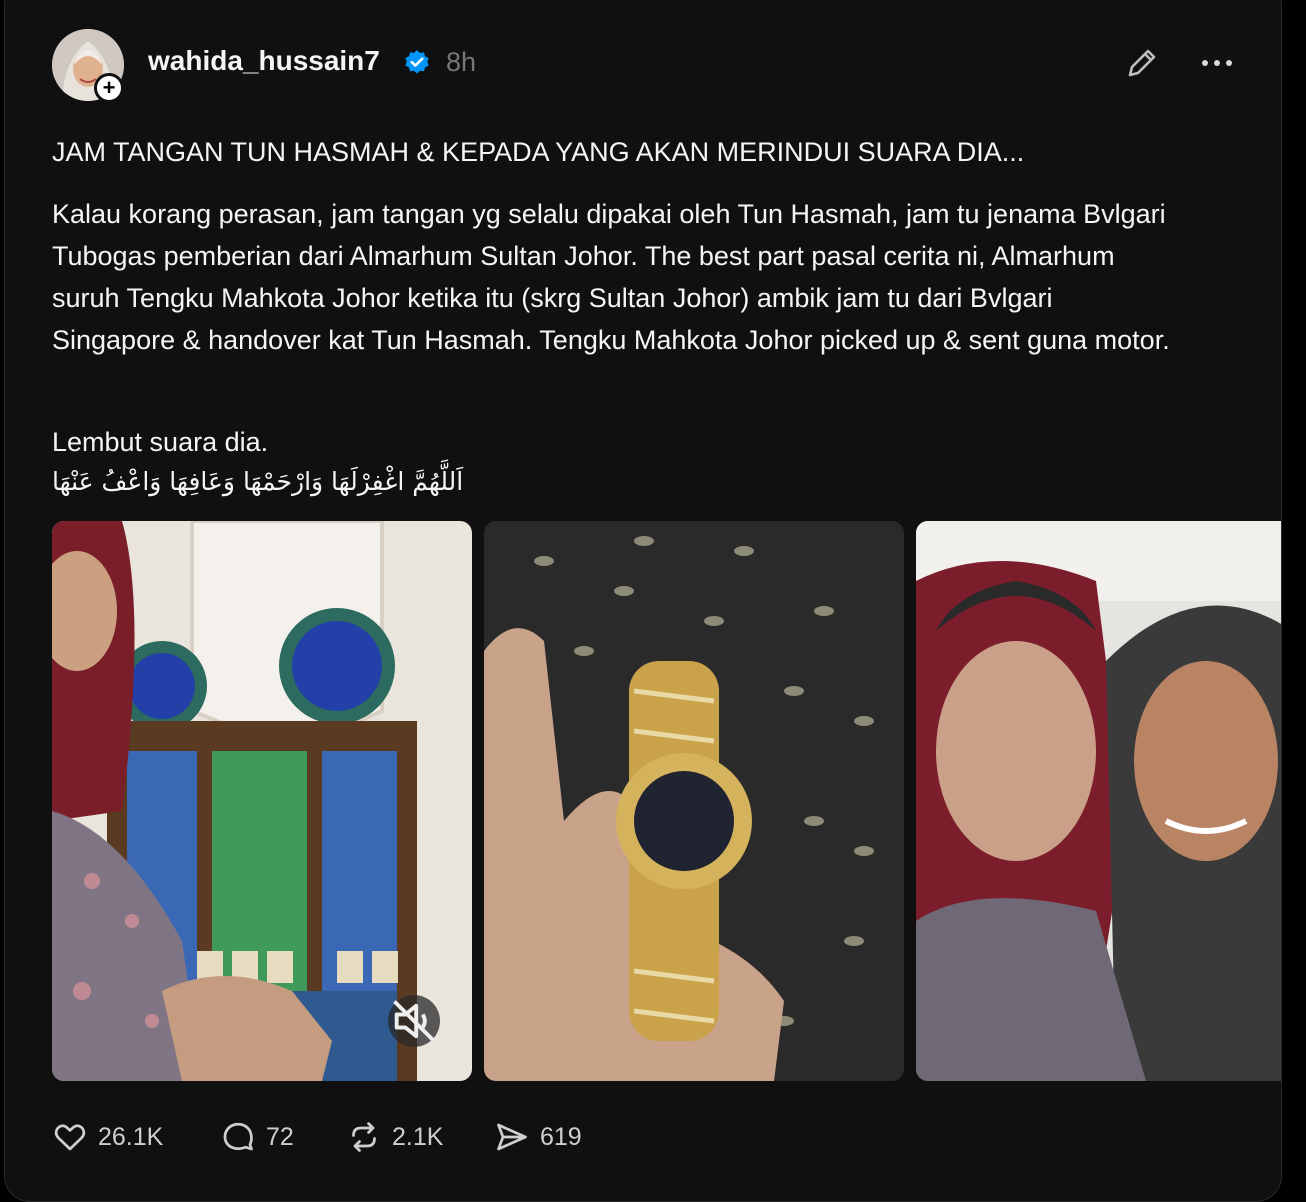 The height and width of the screenshot is (1202, 1306). Describe the element at coordinates (512, 1137) in the screenshot. I see `send-icon` at that location.